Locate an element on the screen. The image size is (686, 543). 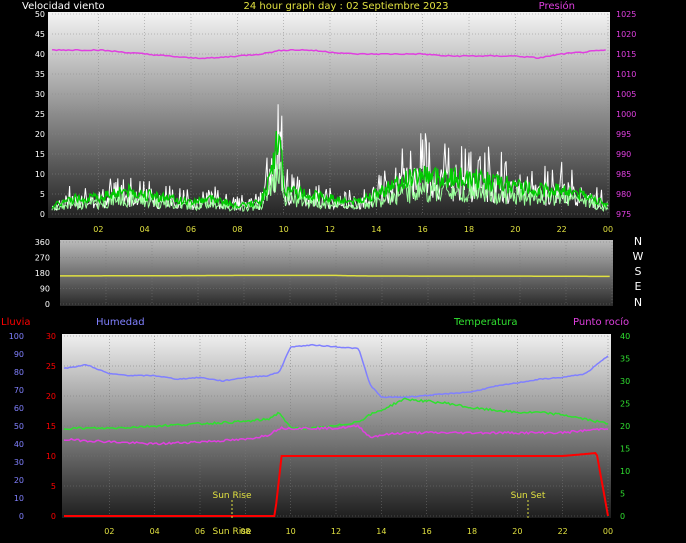
humidity-label: Humedad is located at coordinates (120, 322).